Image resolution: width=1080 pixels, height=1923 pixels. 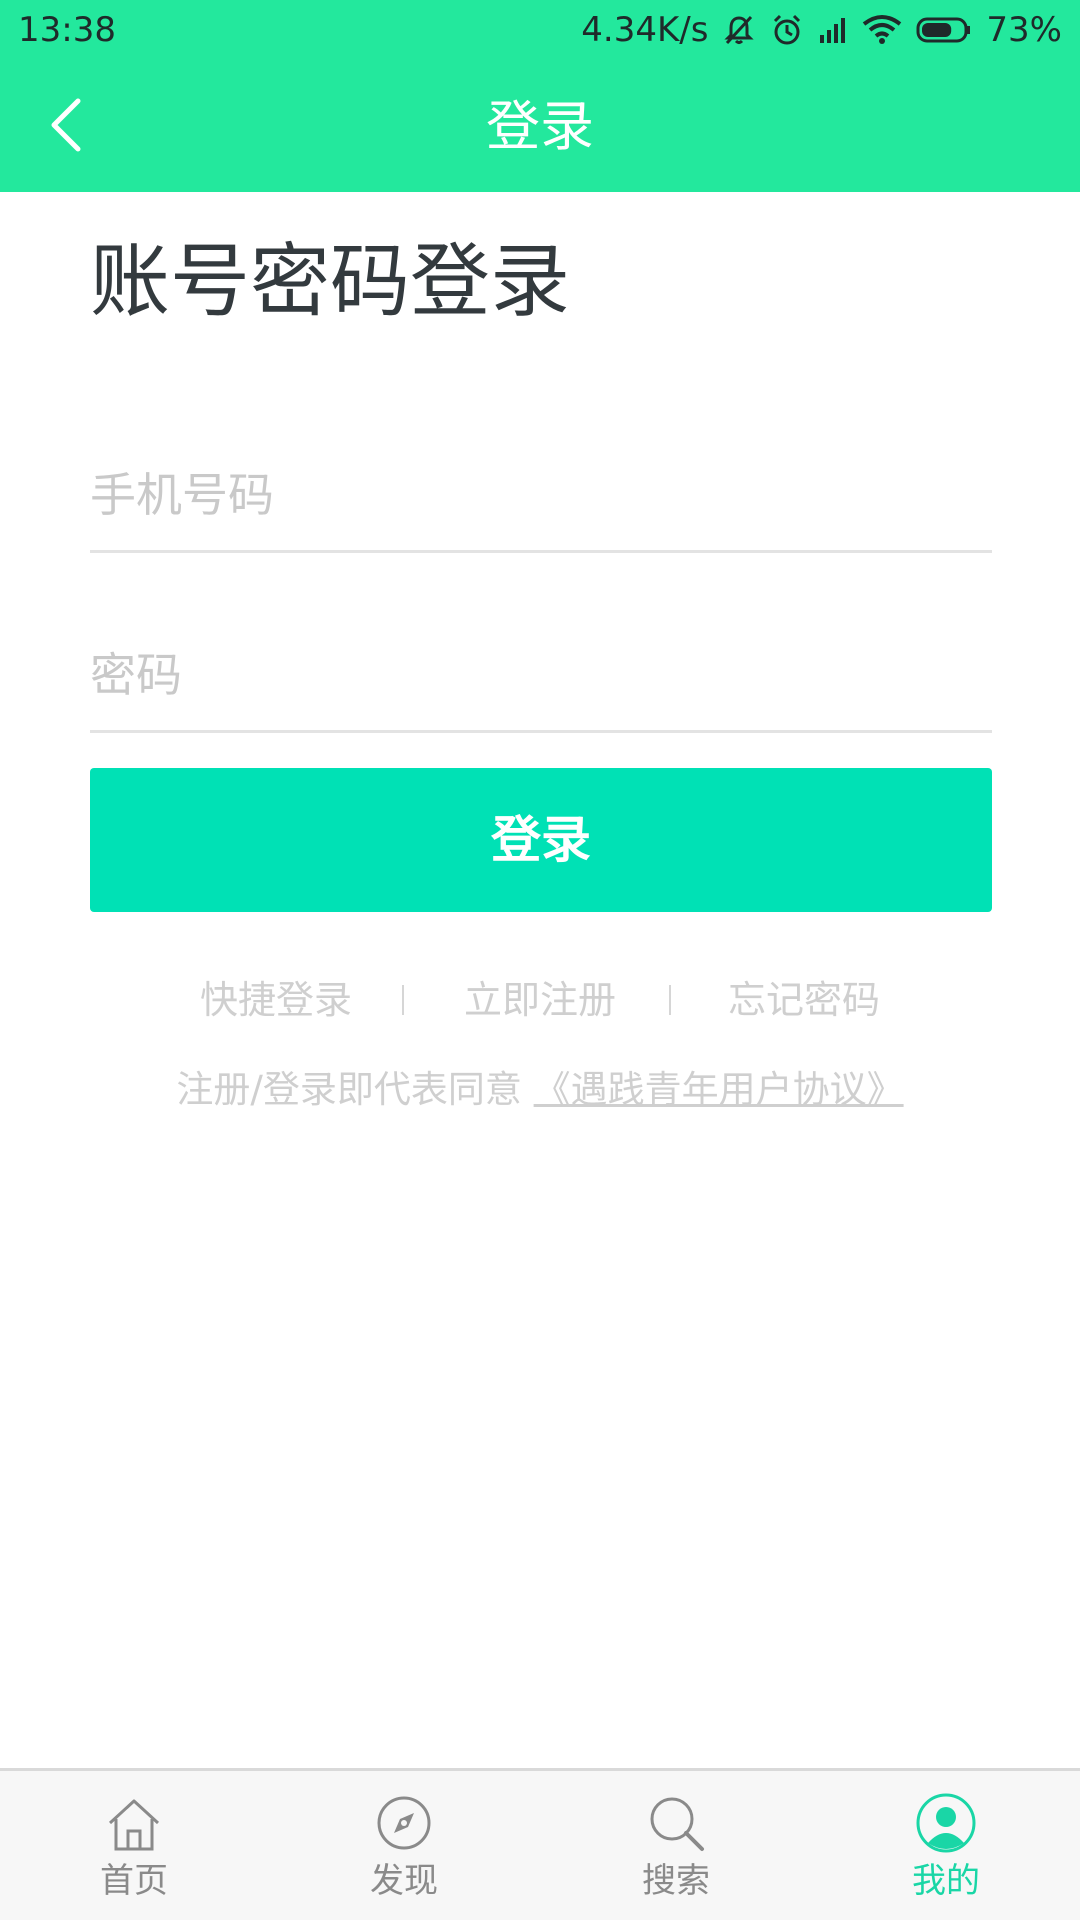 What do you see at coordinates (540, 31) in the screenshot?
I see `status-bar: 13:38 4.34K/s 73%` at bounding box center [540, 31].